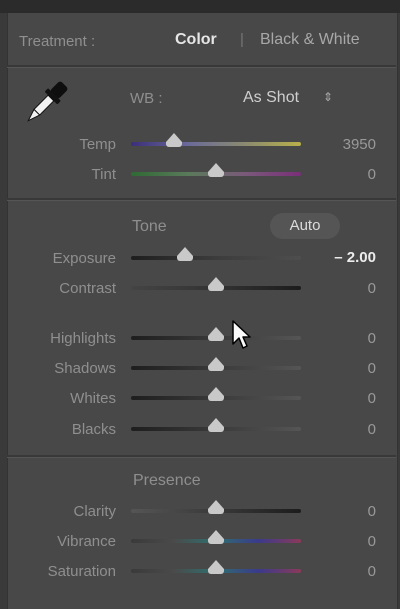 The height and width of the screenshot is (609, 400). Describe the element at coordinates (346, 144) in the screenshot. I see `temp-value: 3950` at that location.